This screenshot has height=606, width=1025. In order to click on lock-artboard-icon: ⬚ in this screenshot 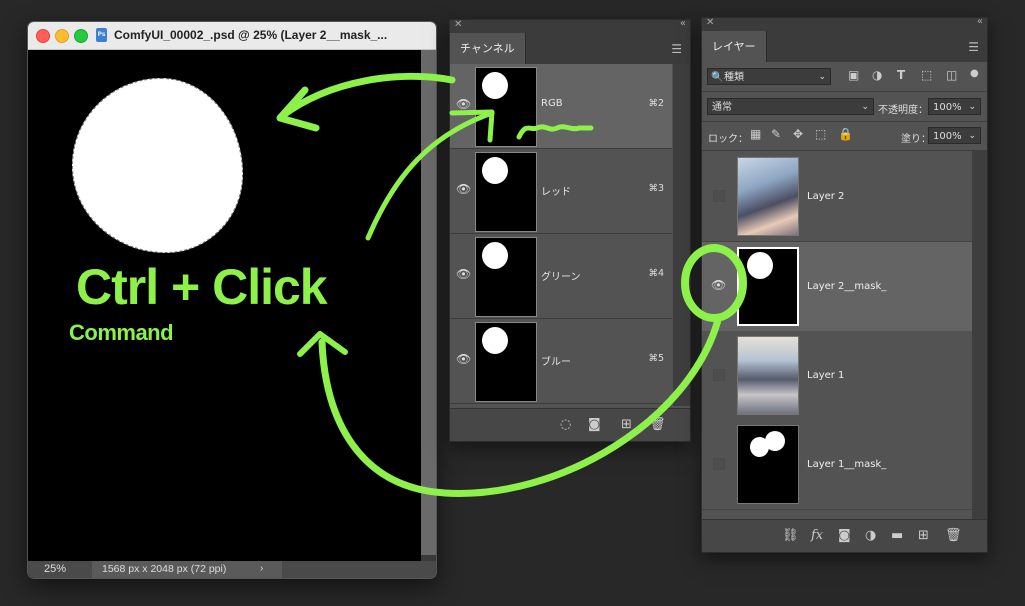, I will do `click(820, 134)`.